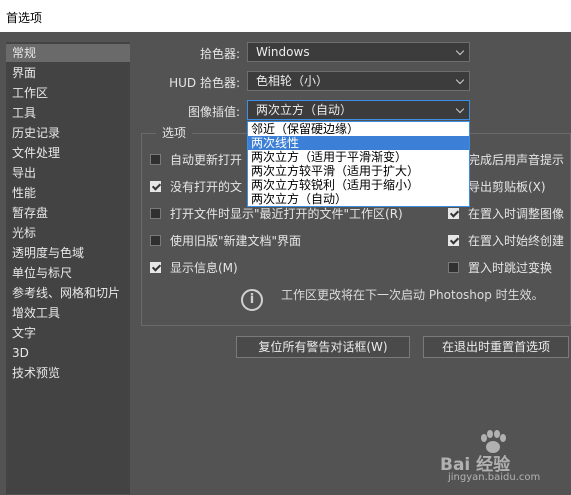  Describe the element at coordinates (358, 199) in the screenshot. I see `dropdown-option-bicubic-auto: 两次立方（自动）` at that location.